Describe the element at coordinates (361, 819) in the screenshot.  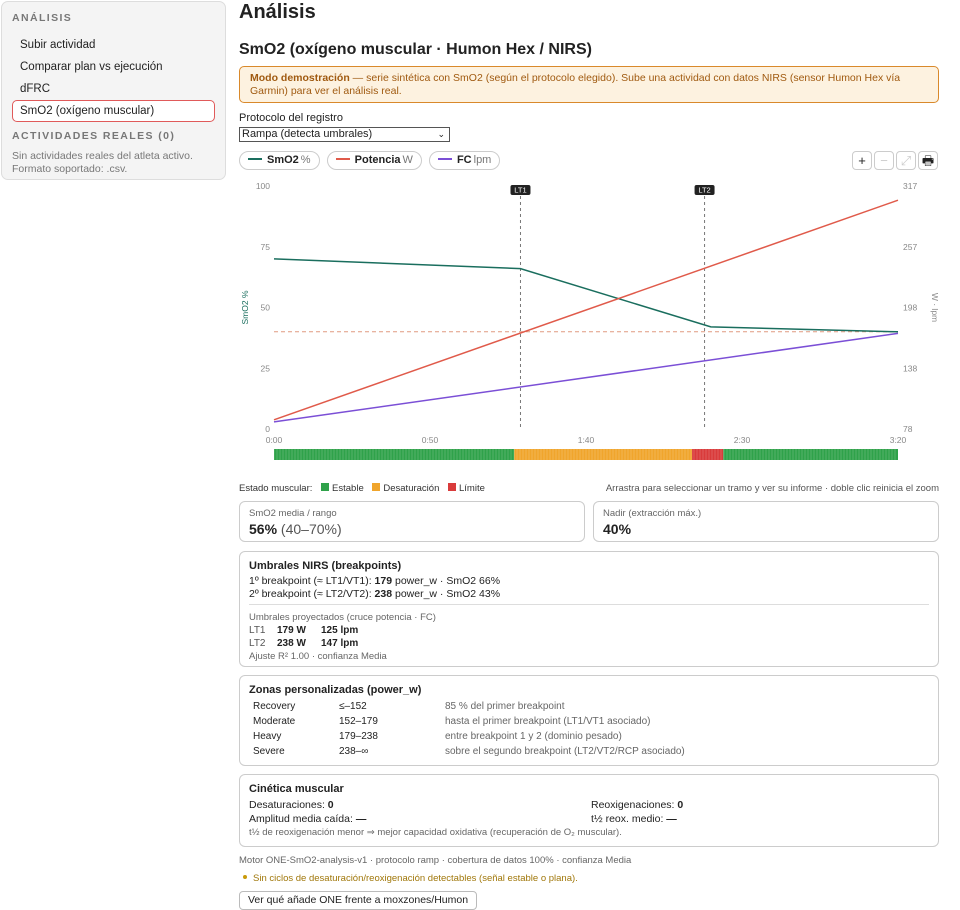
I see `amp-value: —` at that location.